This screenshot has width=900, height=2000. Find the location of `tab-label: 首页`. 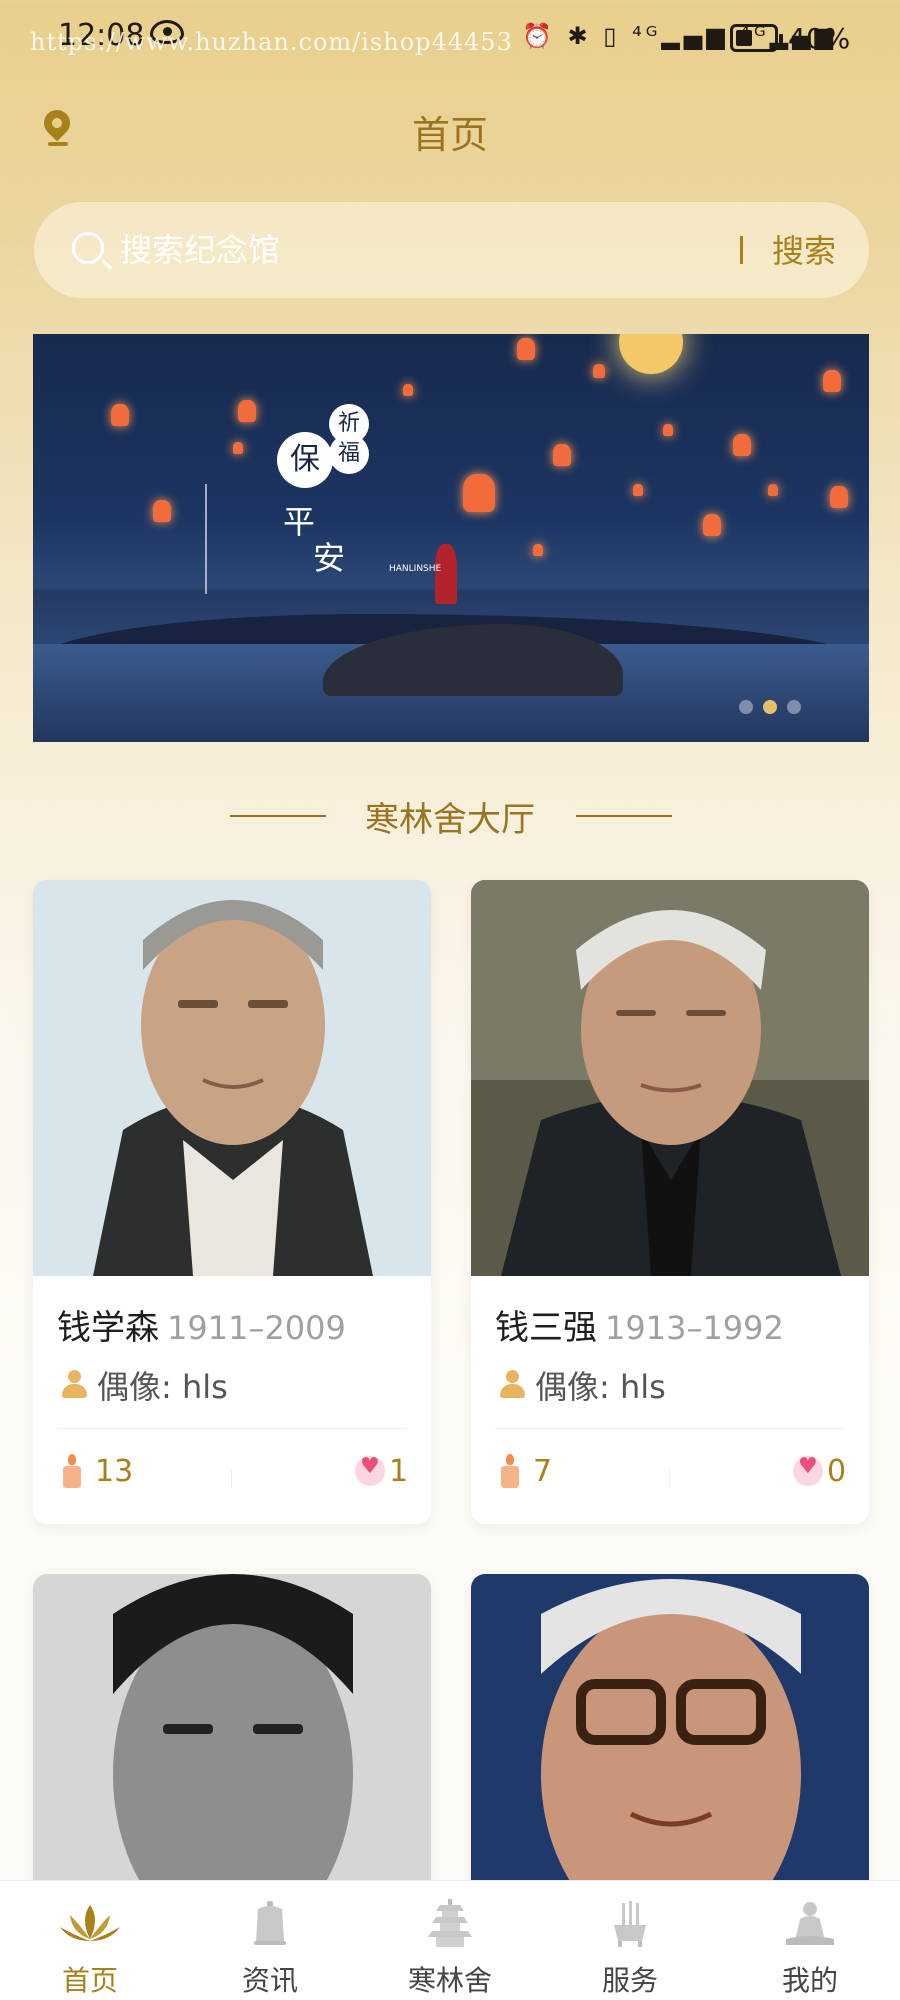

tab-label: 首页 is located at coordinates (89, 1980).